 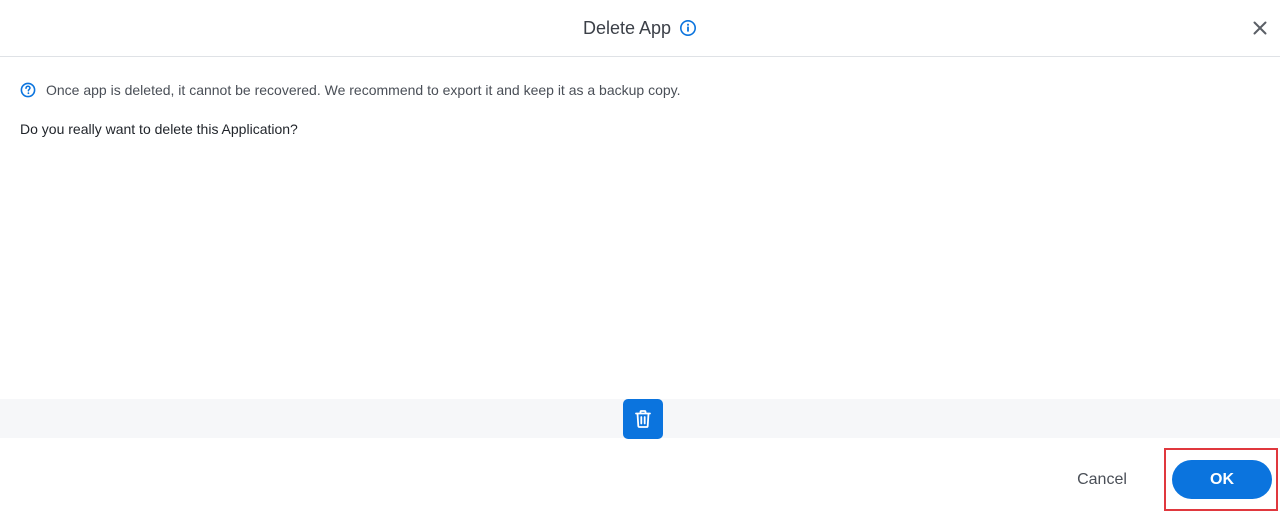 I want to click on info-icon, so click(x=688, y=28).